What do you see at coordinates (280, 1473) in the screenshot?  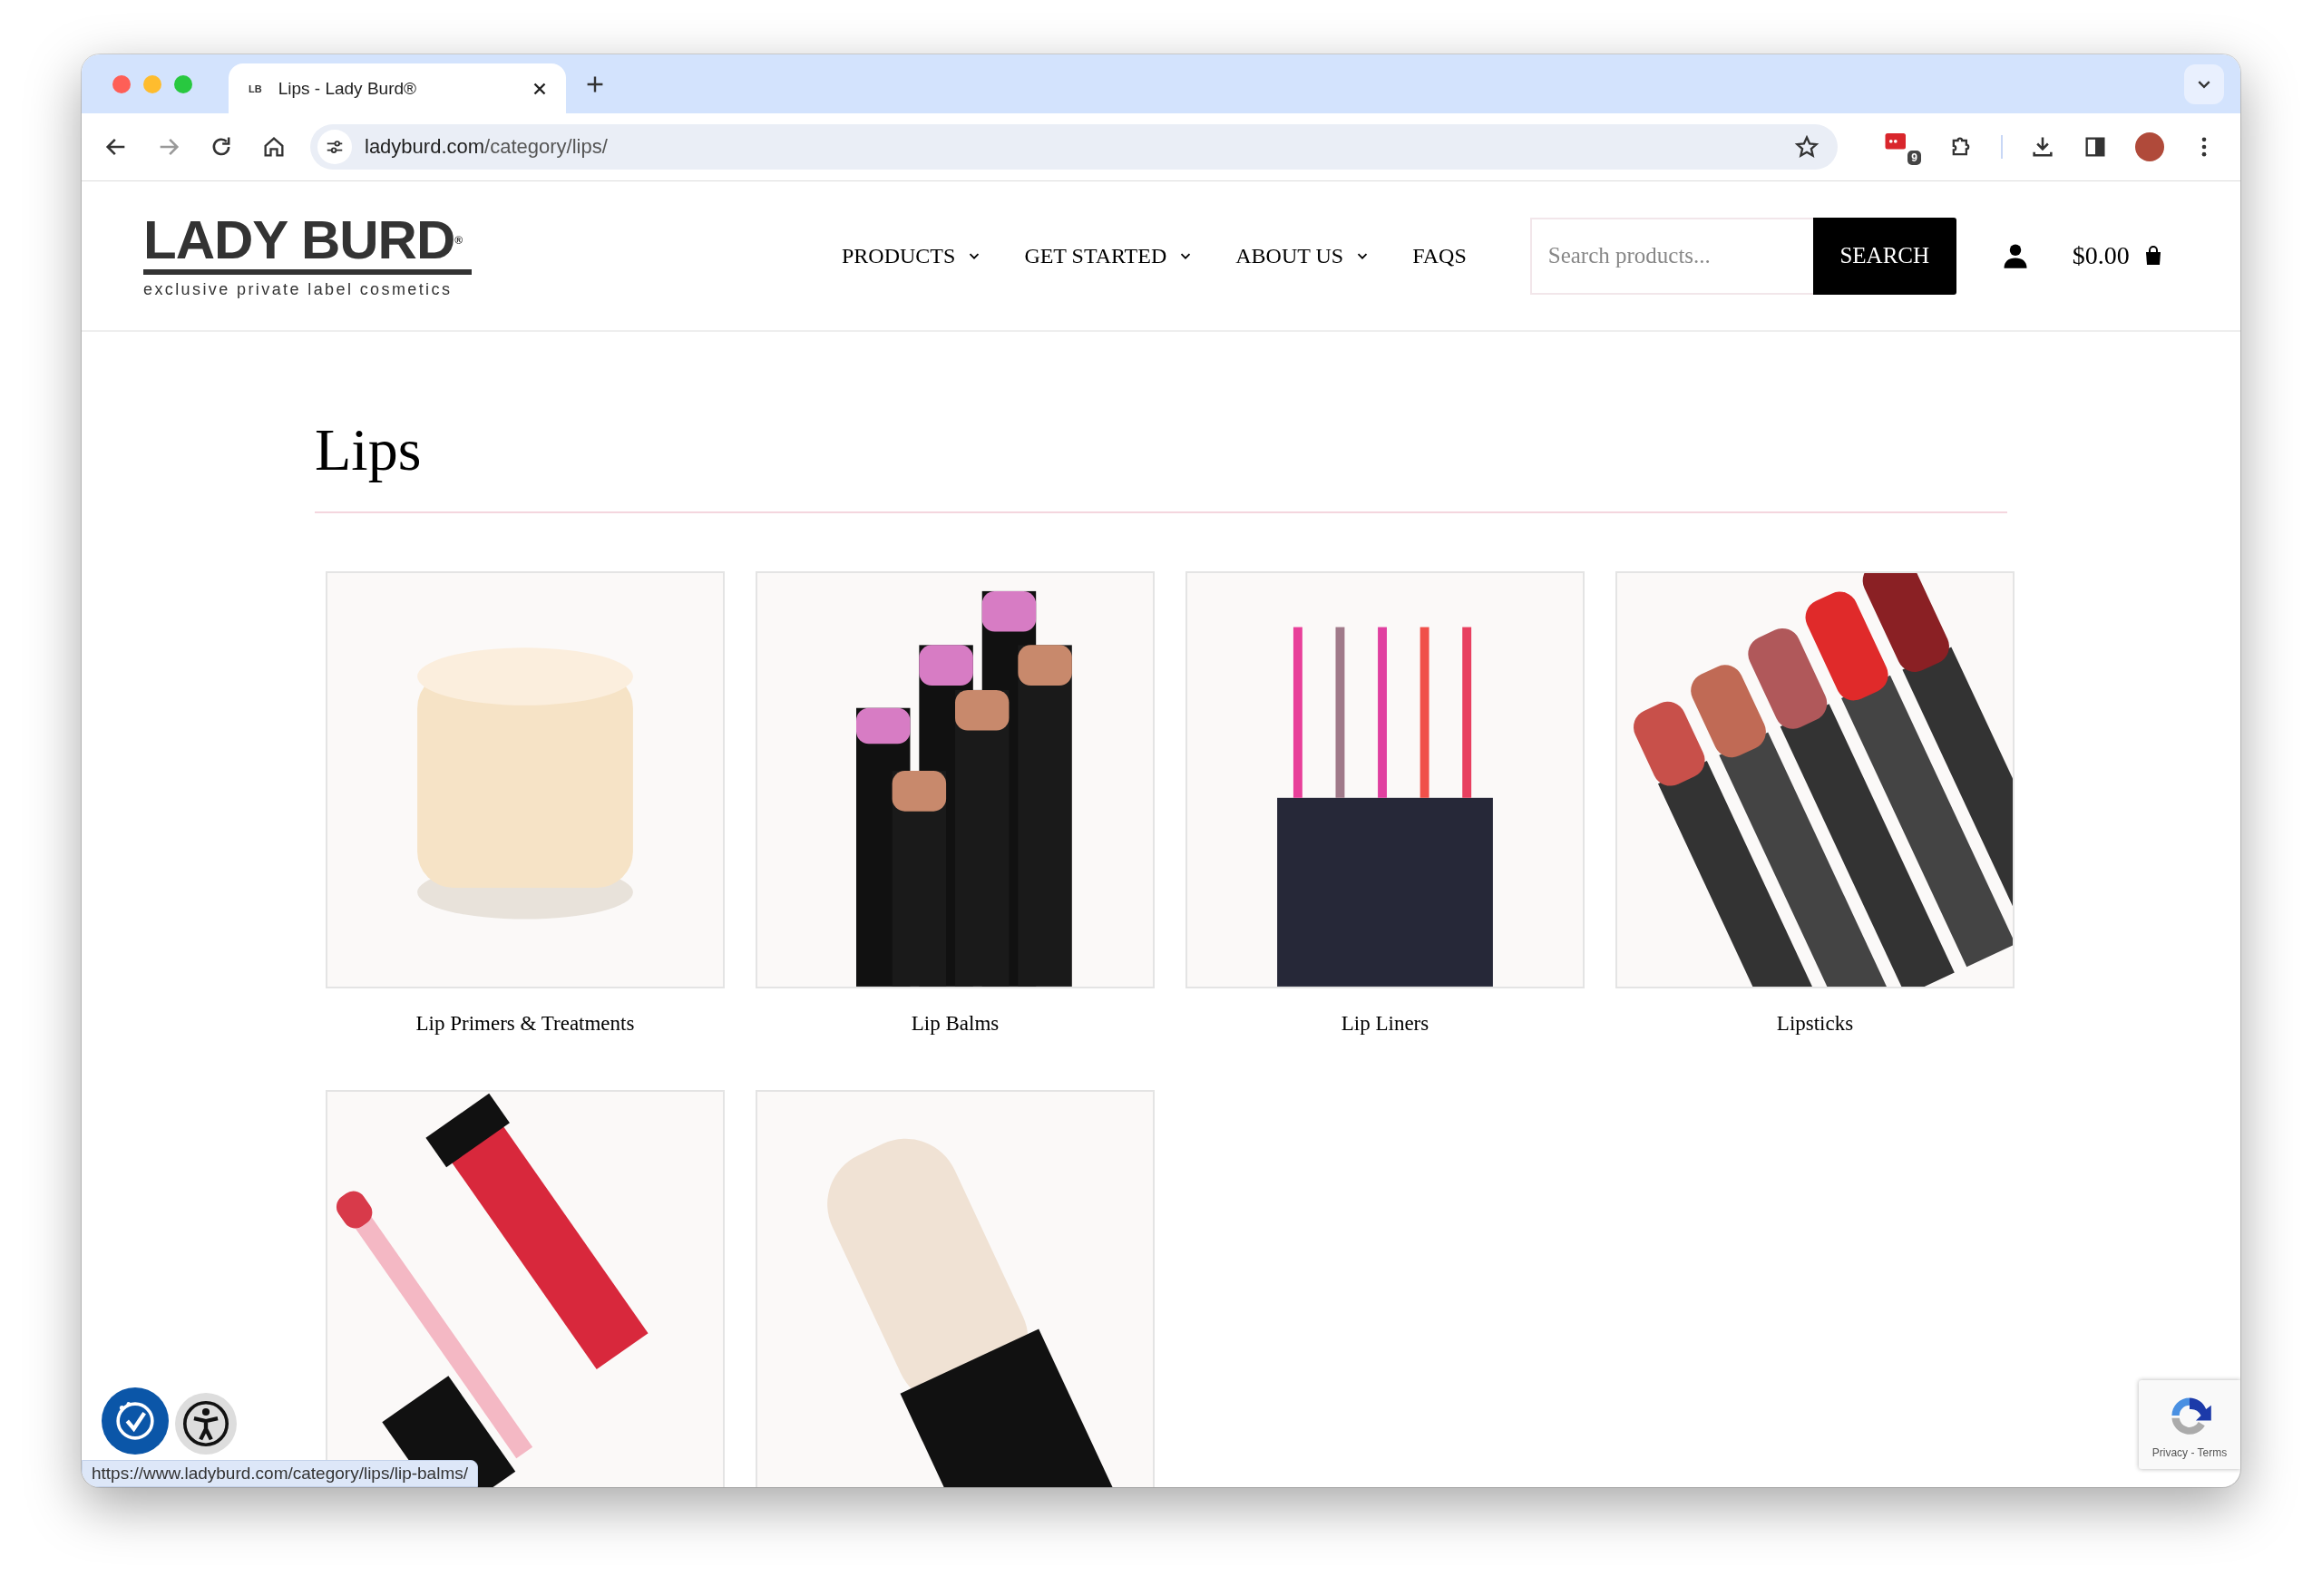 I see `link-status-bar: https://www.ladyburd.com/category/lips/lip-balms/` at bounding box center [280, 1473].